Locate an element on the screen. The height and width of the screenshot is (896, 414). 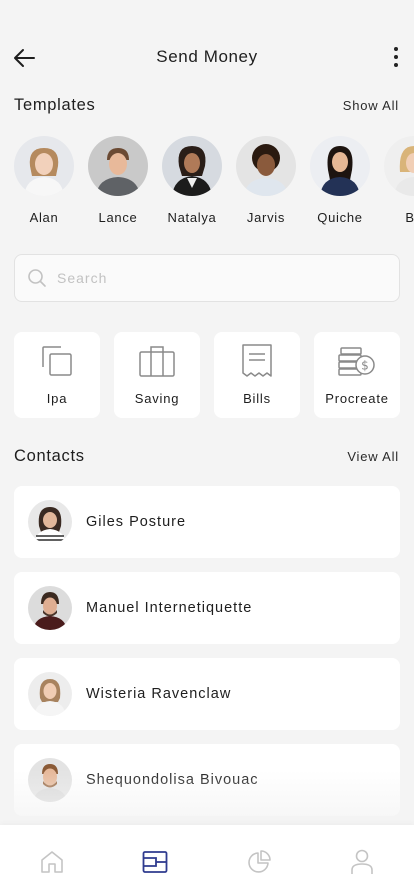
contact-name: Manuel Internetiquette is located at coordinates (169, 608).